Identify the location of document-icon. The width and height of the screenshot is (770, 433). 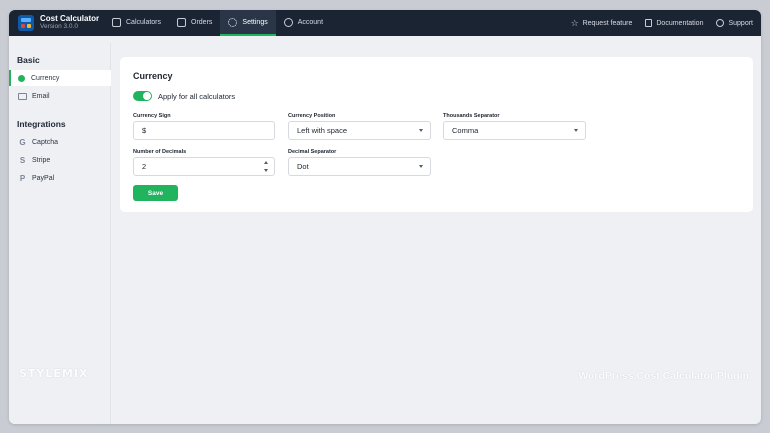
(649, 23).